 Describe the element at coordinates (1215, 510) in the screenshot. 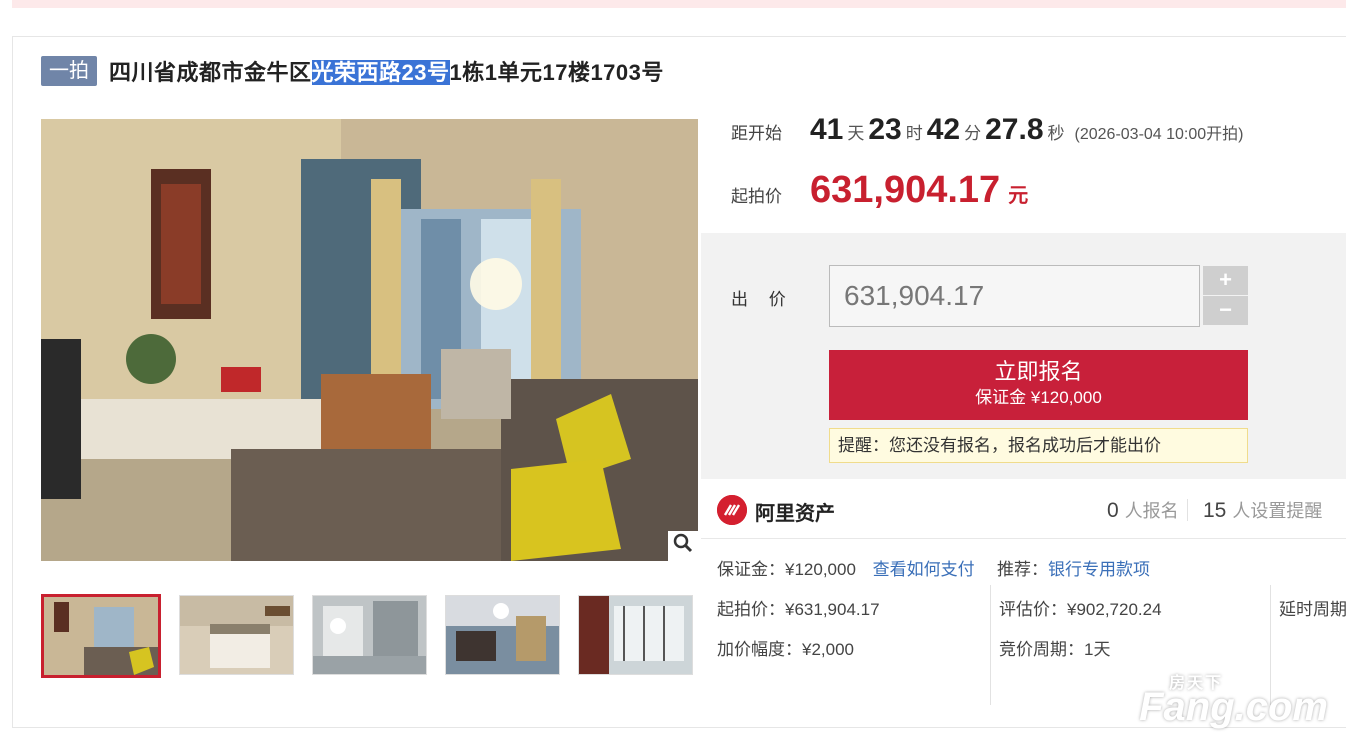

I see `reminder-count-number: 15` at that location.